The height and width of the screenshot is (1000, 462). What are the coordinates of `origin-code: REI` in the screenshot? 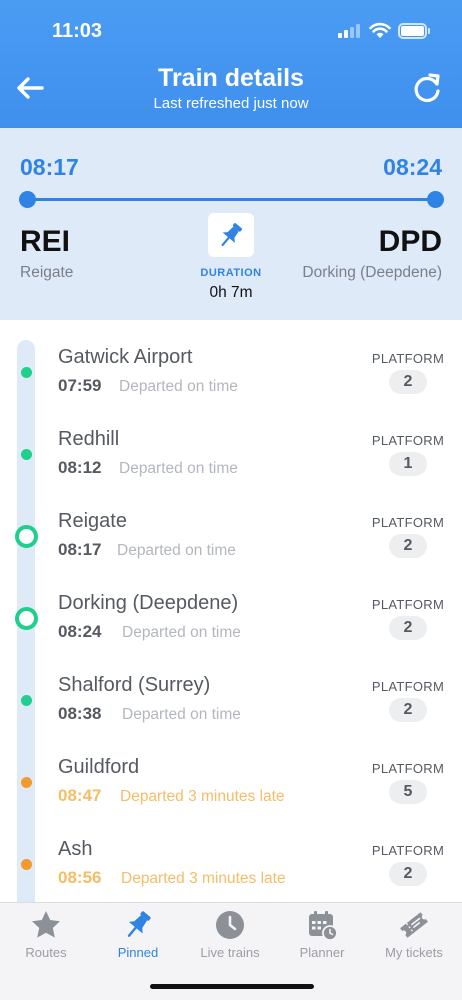 It's located at (45, 241).